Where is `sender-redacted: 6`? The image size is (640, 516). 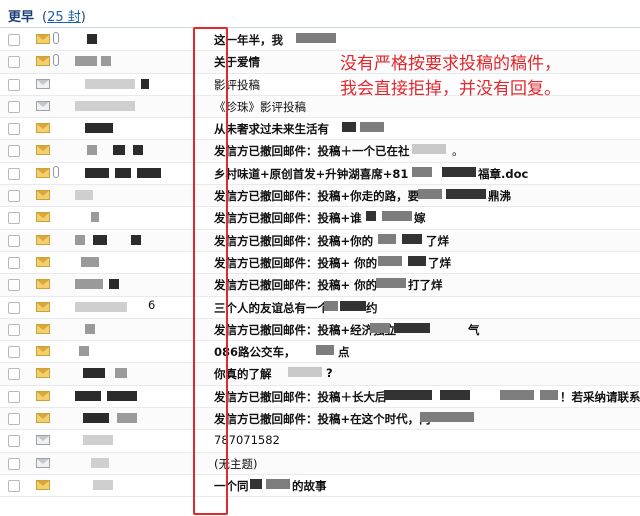
sender-redacted: 6 is located at coordinates (125, 305).